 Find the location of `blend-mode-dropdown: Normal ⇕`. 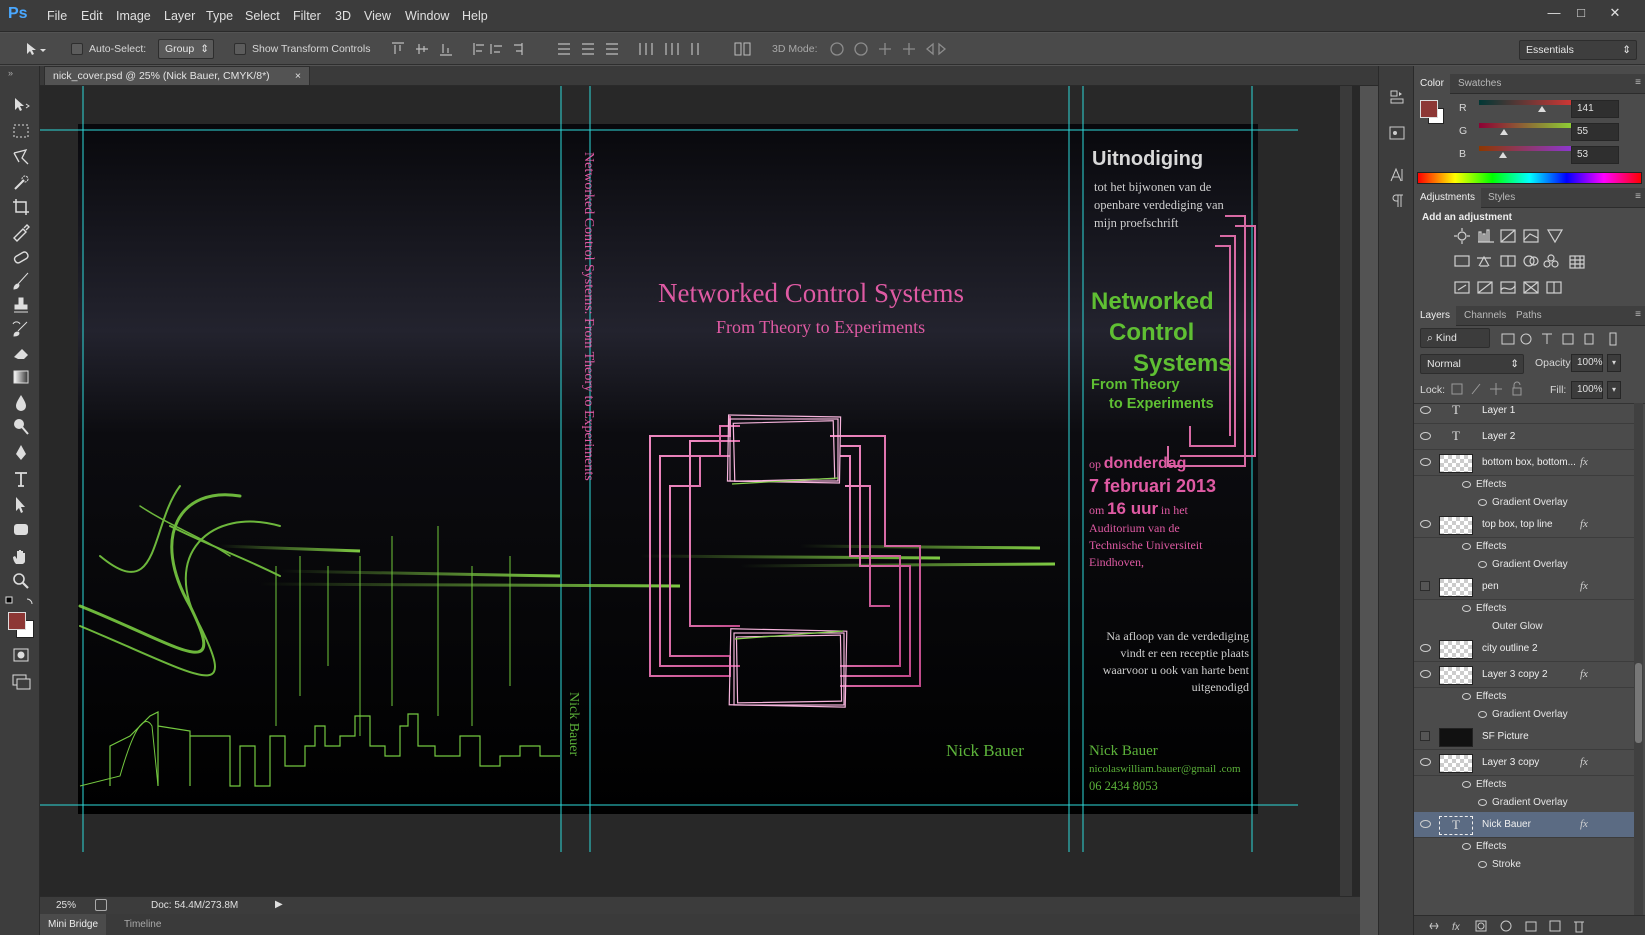

blend-mode-dropdown: Normal ⇕ is located at coordinates (1472, 364).